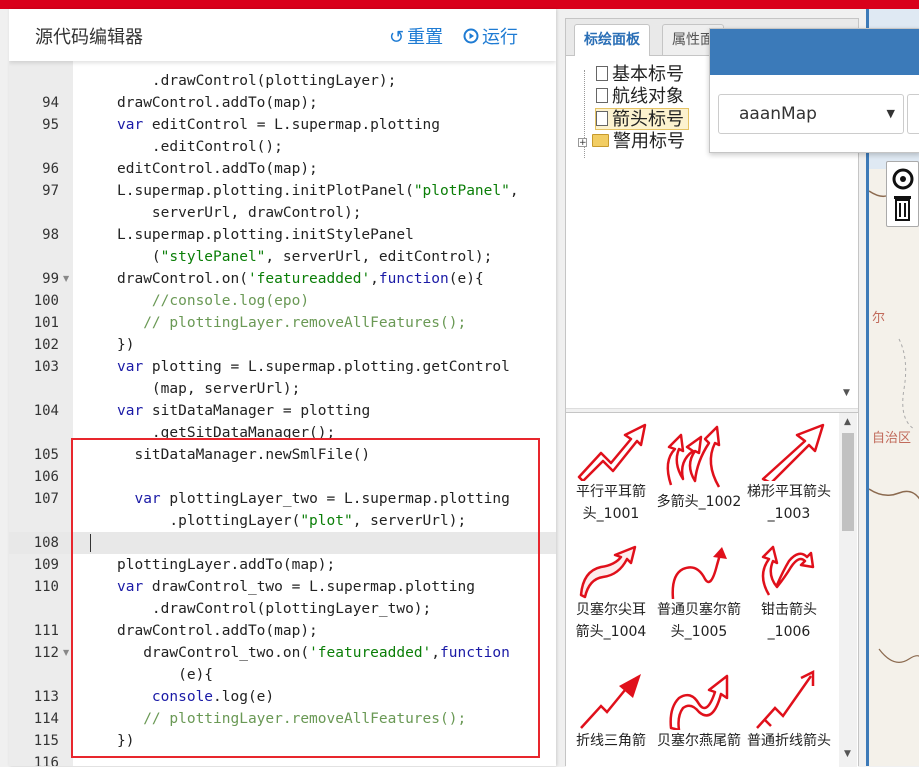  Describe the element at coordinates (699, 702) in the screenshot. I see `bezier-swallowtail-arrow-icon` at that location.